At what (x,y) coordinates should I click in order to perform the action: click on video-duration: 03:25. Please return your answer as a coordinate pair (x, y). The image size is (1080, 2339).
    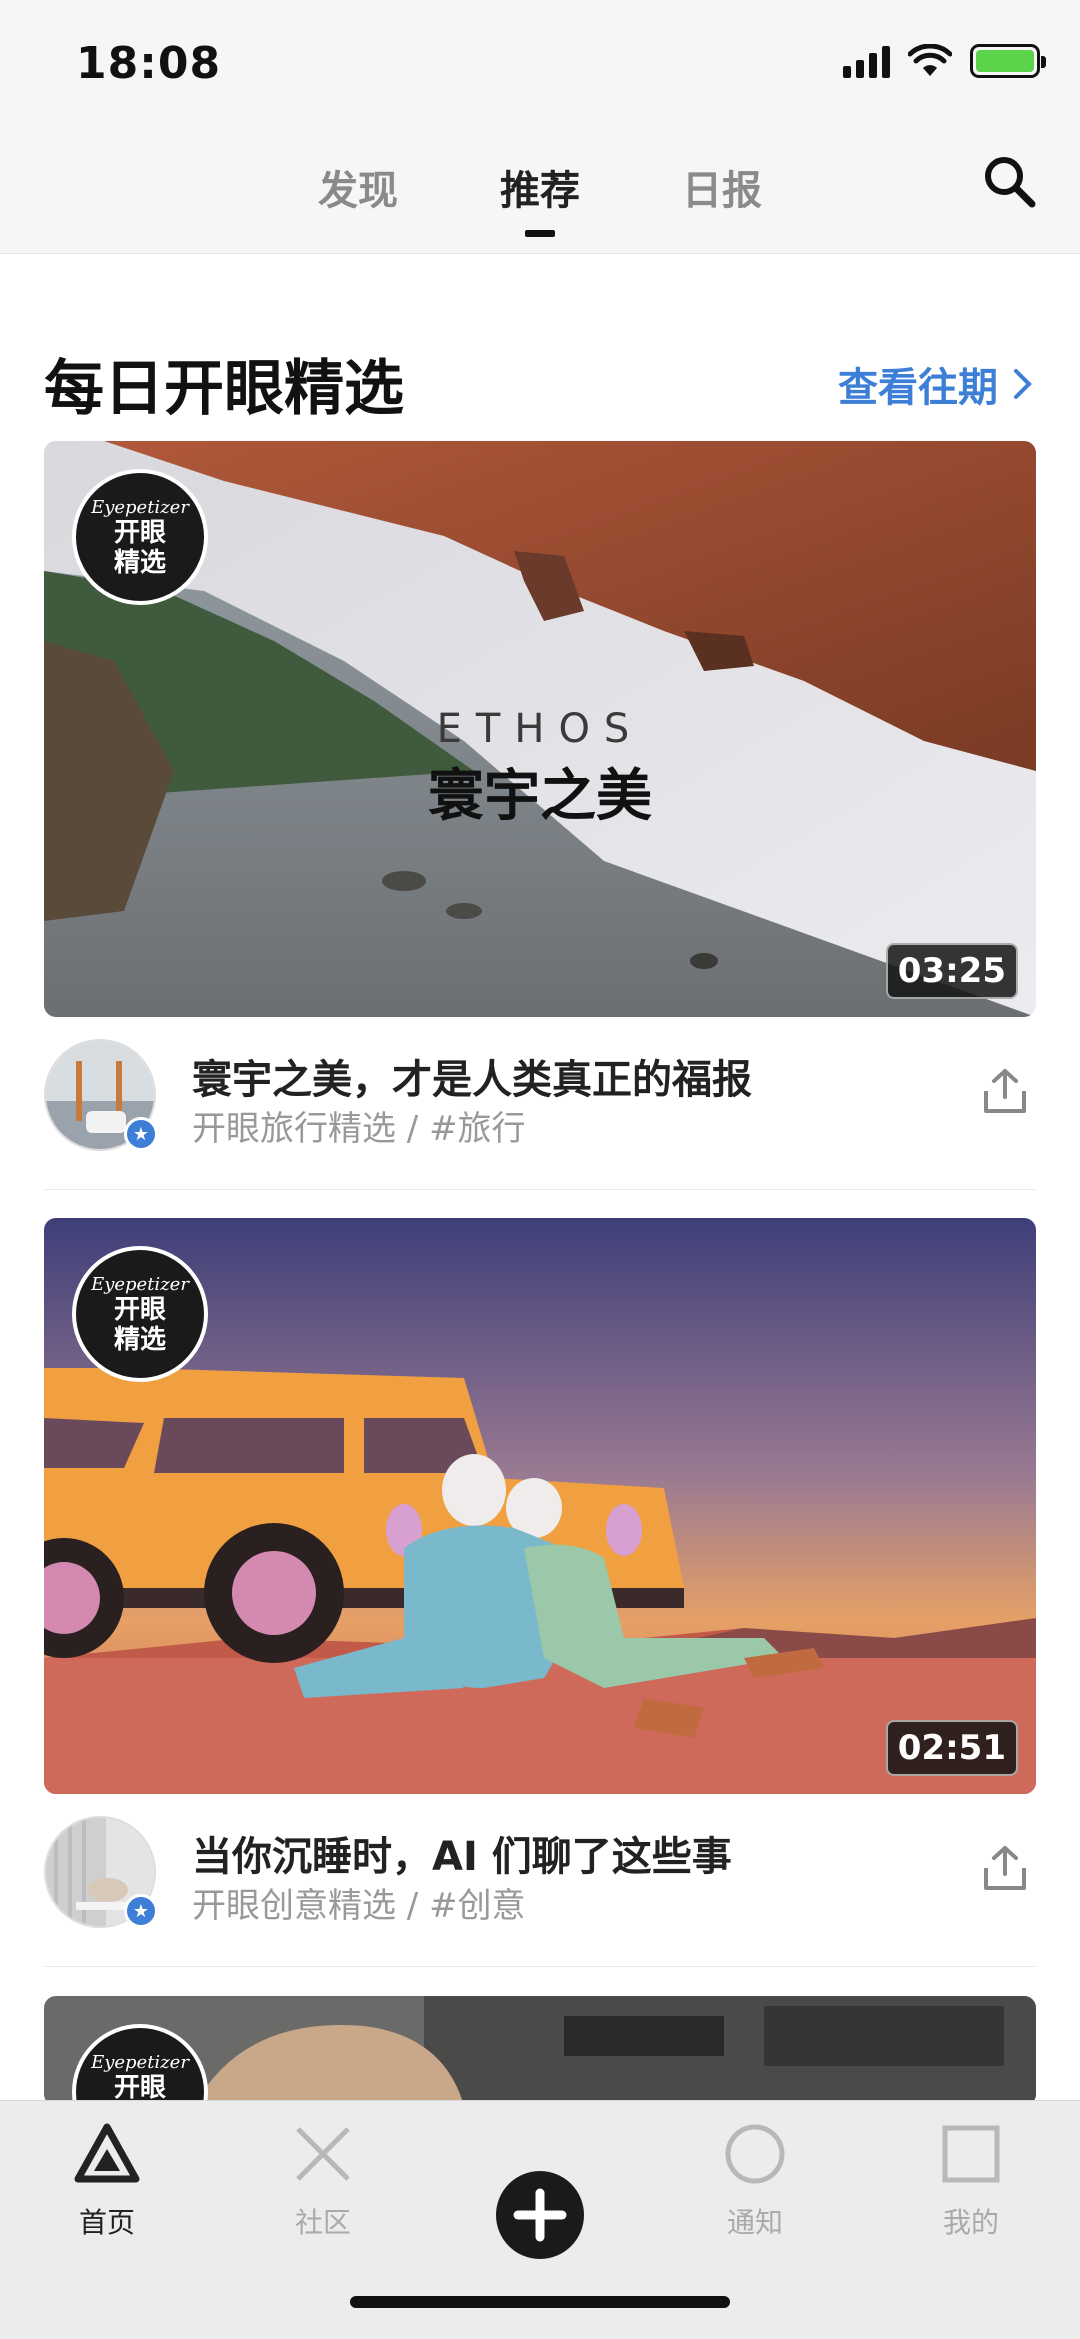
    Looking at the image, I should click on (951, 971).